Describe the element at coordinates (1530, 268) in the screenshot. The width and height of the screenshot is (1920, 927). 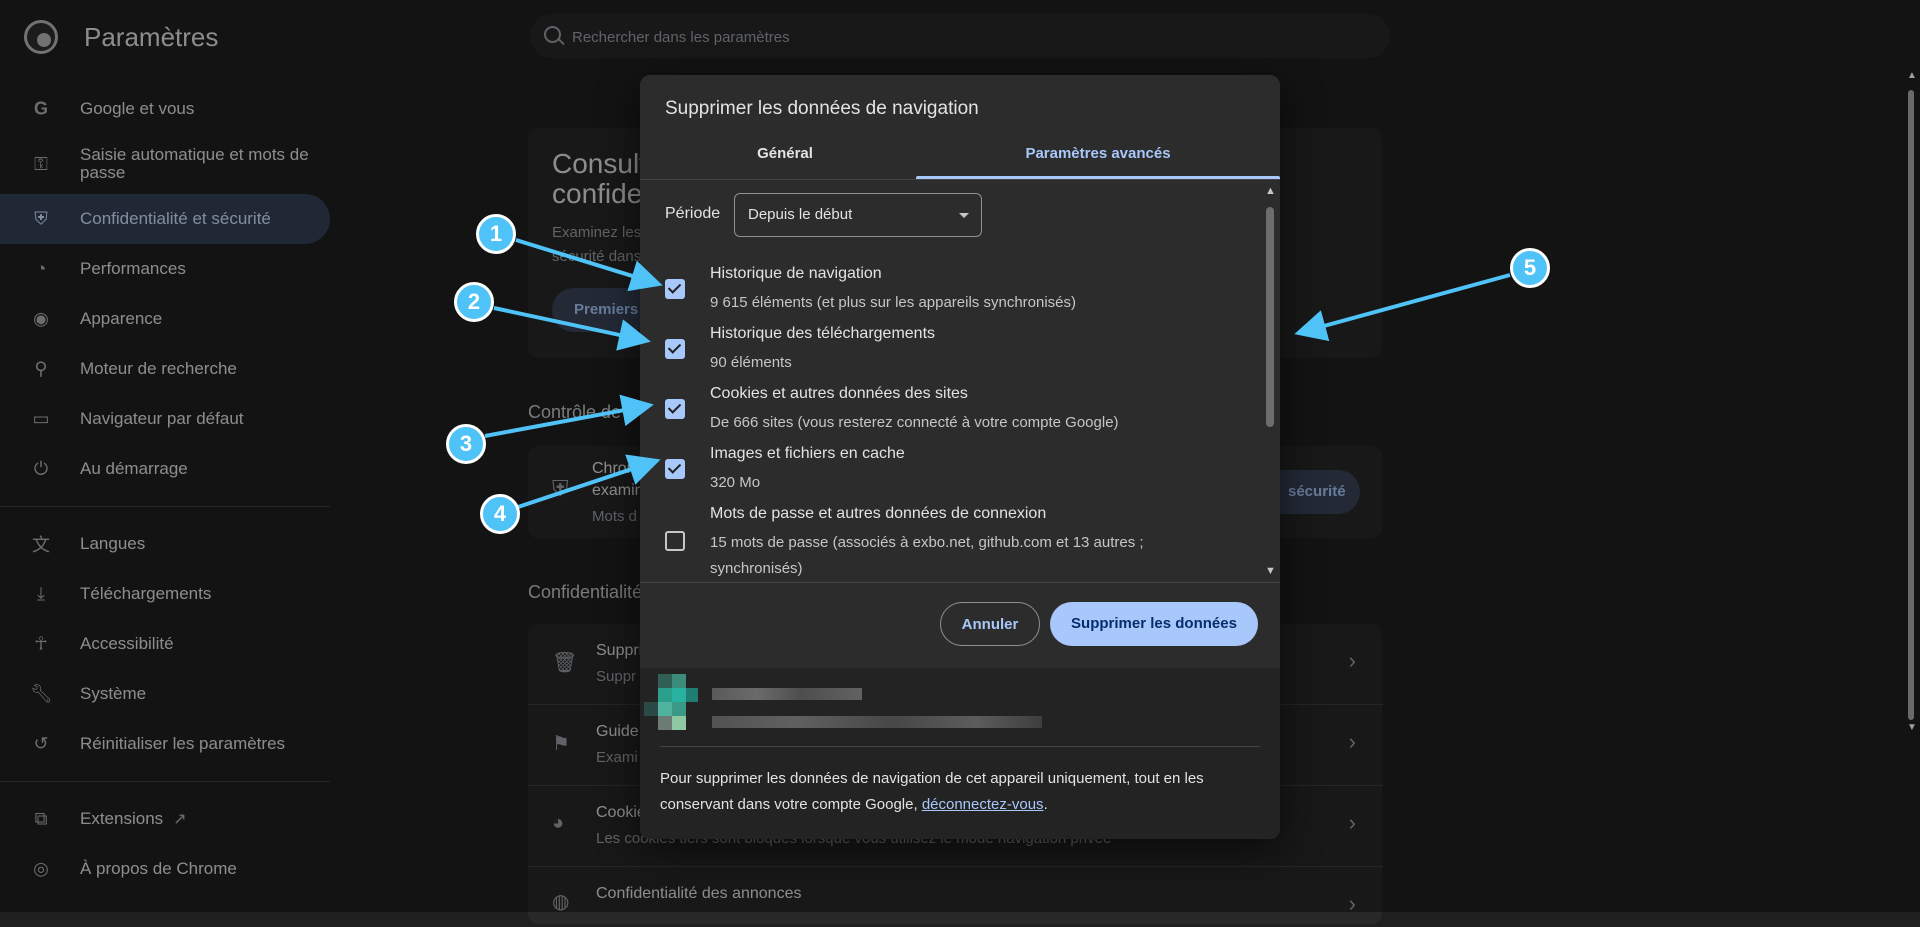
I see `annotation-marker-5: 5` at that location.